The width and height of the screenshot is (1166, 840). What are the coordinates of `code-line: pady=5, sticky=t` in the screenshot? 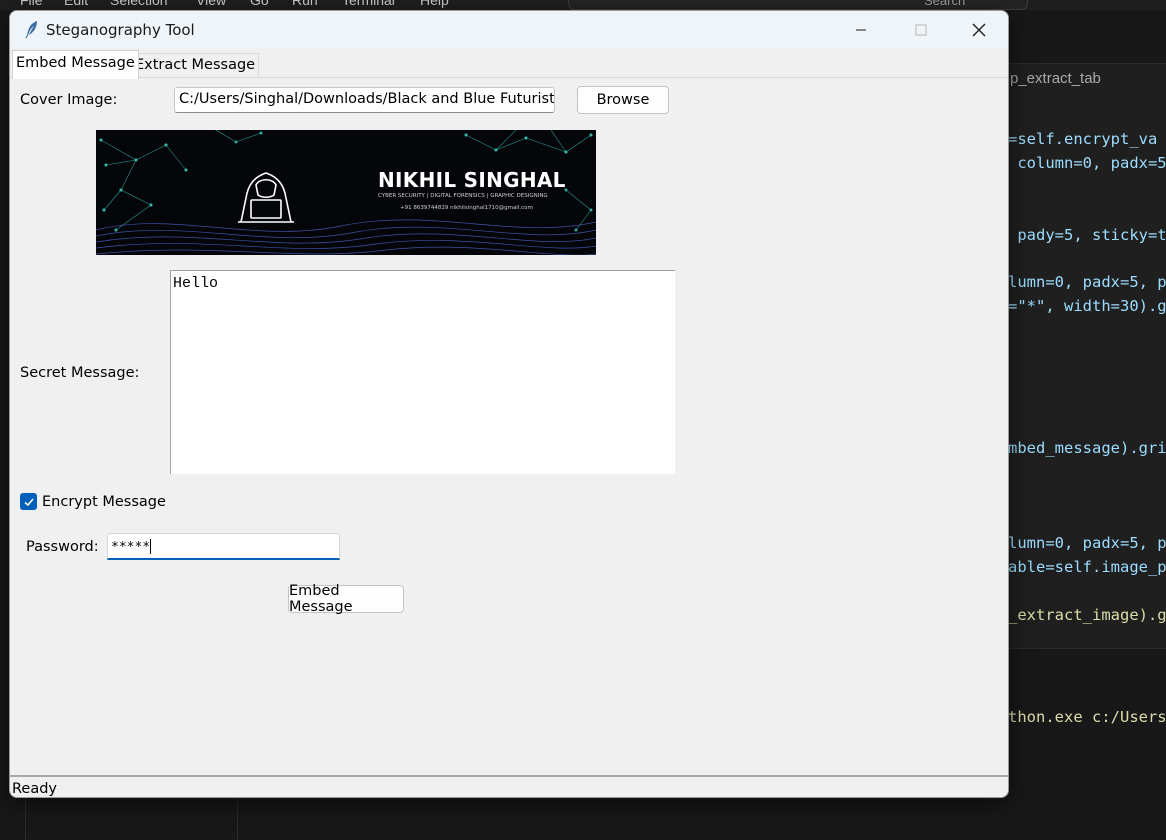 It's located at (1087, 235).